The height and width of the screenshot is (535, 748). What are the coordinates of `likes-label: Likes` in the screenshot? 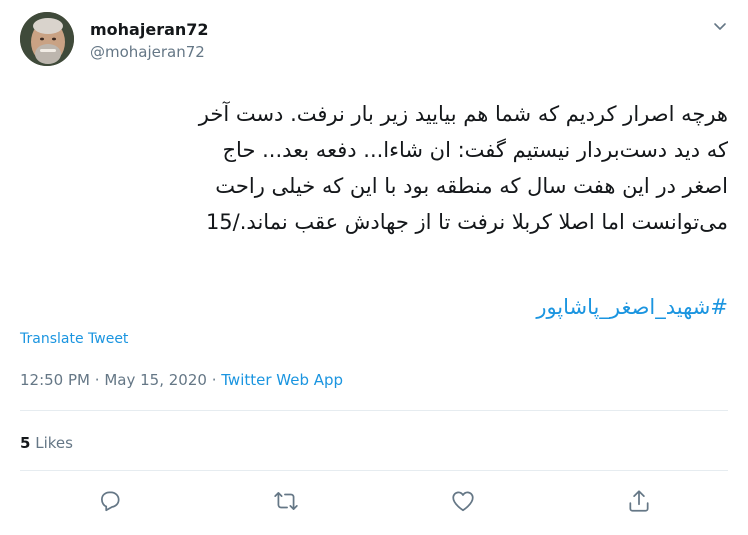 It's located at (54, 443).